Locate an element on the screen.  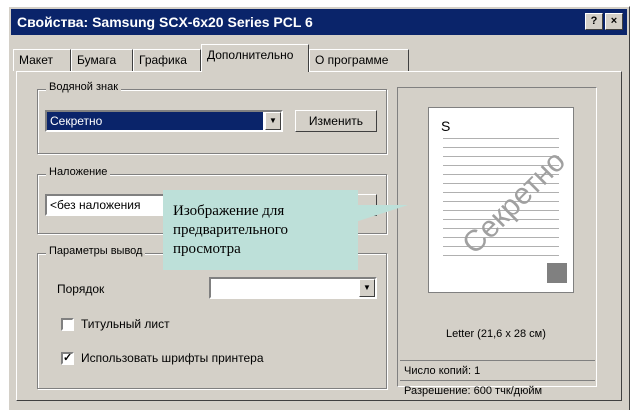
printer-fonts-label: Использовать шрифты принтера is located at coordinates (172, 358).